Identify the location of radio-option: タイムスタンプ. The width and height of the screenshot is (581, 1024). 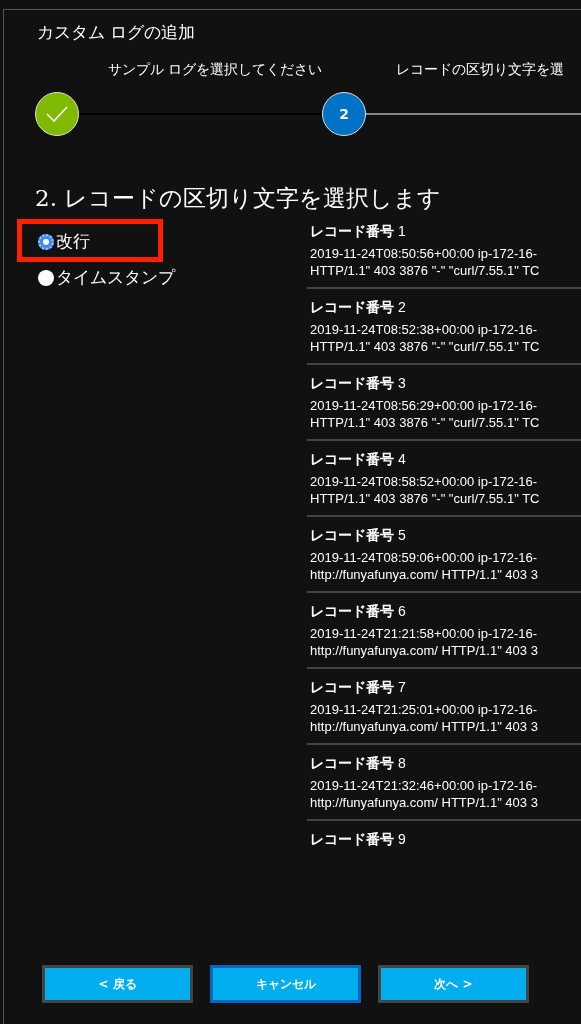
(172, 277).